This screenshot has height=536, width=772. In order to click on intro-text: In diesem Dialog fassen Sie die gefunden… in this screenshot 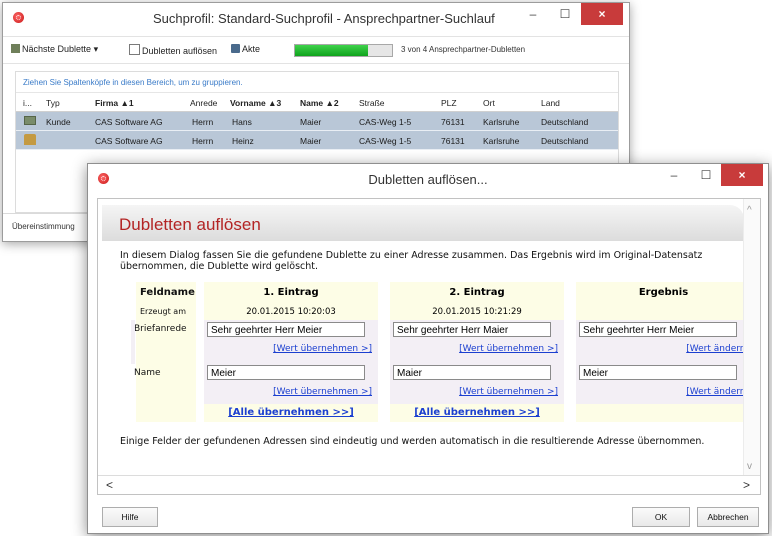, I will do `click(411, 261)`.